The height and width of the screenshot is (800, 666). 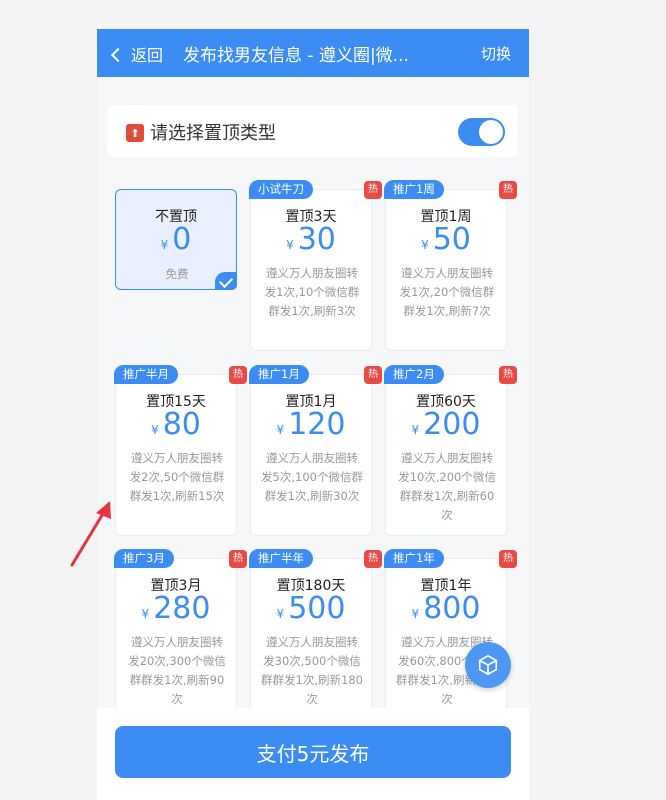 I want to click on footer-bar: 支付5元发布, so click(x=313, y=754).